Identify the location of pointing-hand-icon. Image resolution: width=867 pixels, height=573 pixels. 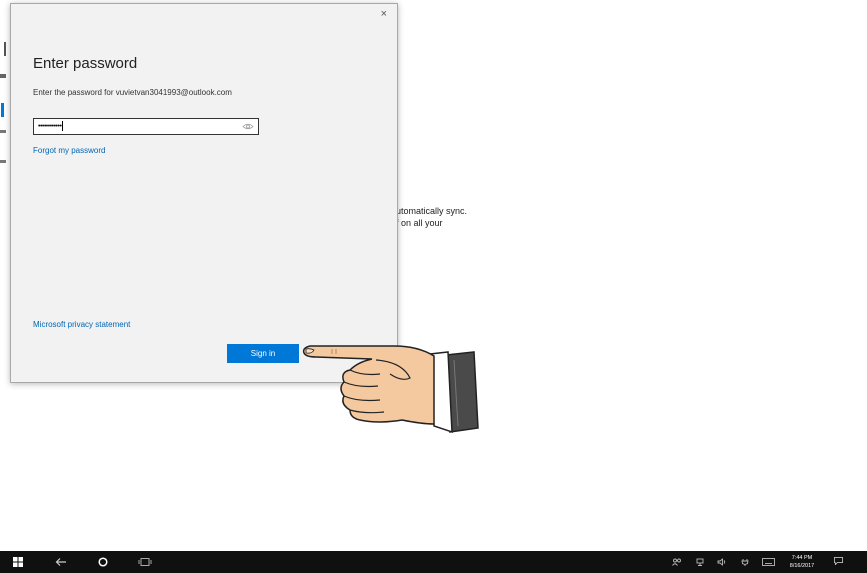
(390, 389).